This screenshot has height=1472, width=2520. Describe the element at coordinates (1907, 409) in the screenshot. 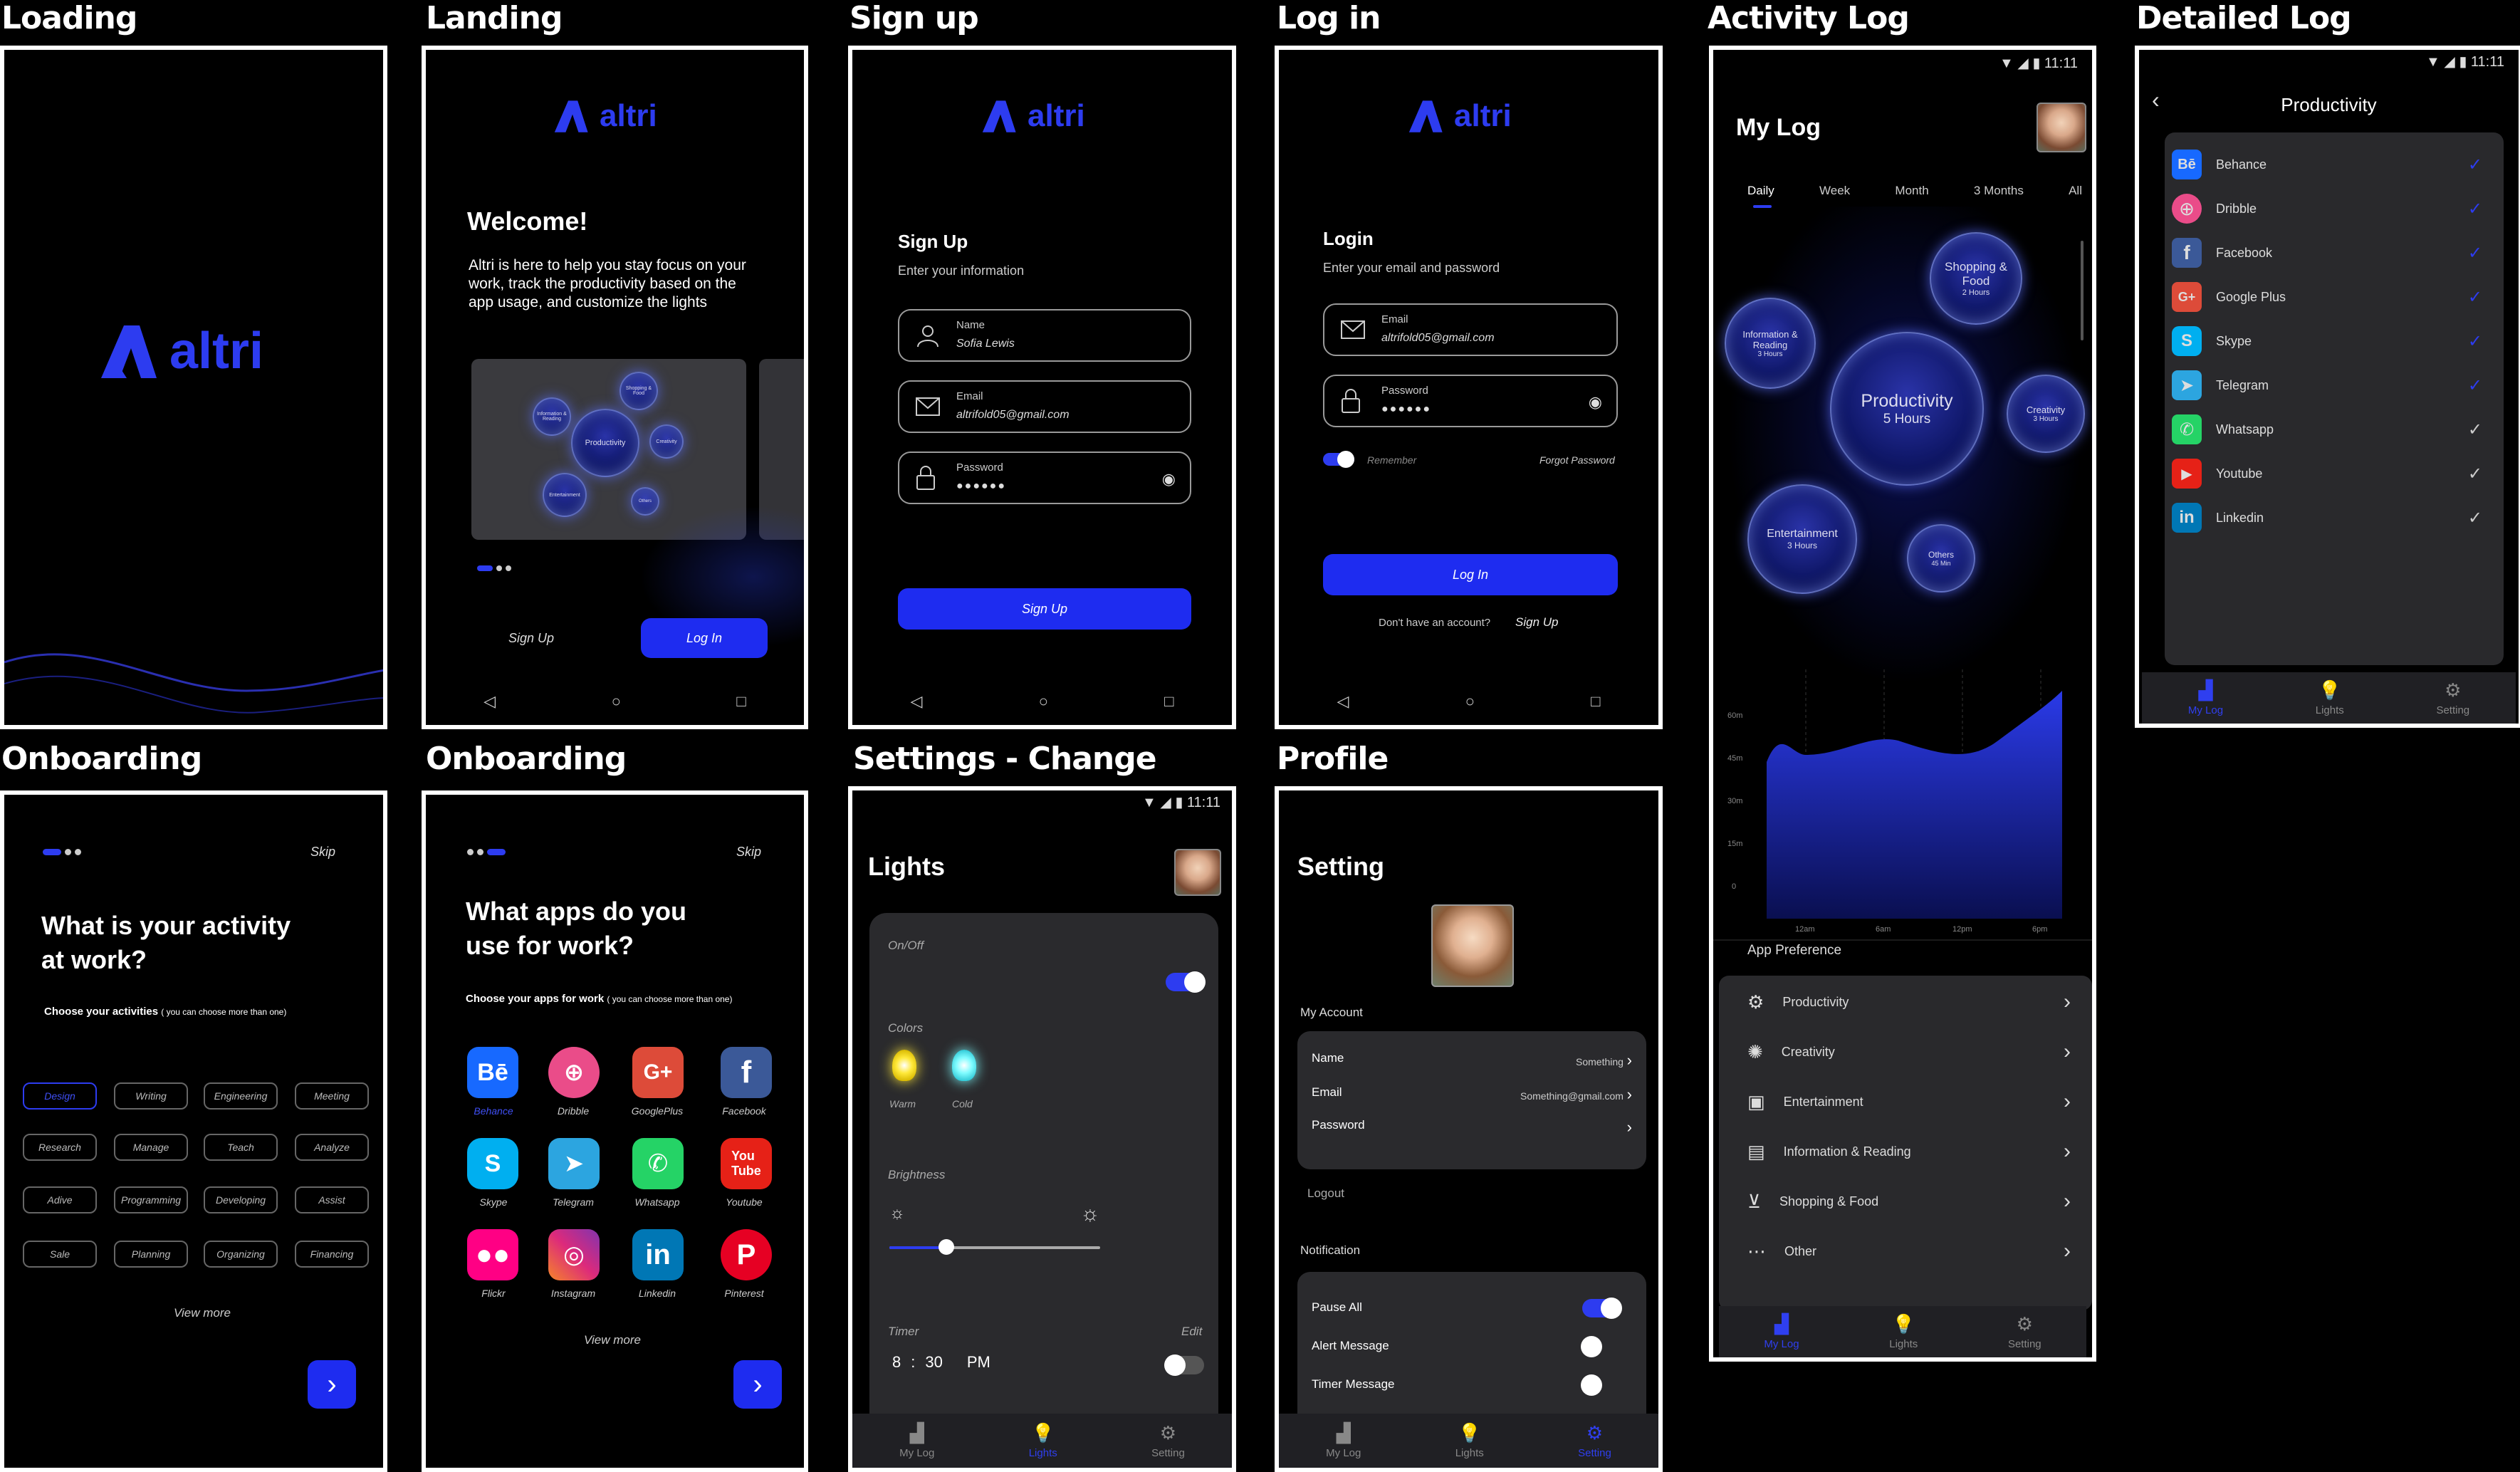

I see `bubble-productivity: Productivity 5 Hours` at that location.